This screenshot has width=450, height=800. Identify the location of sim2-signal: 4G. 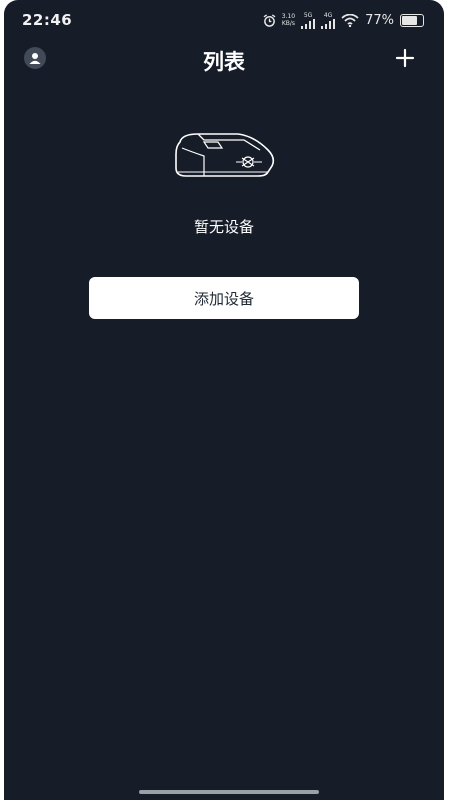
(328, 20).